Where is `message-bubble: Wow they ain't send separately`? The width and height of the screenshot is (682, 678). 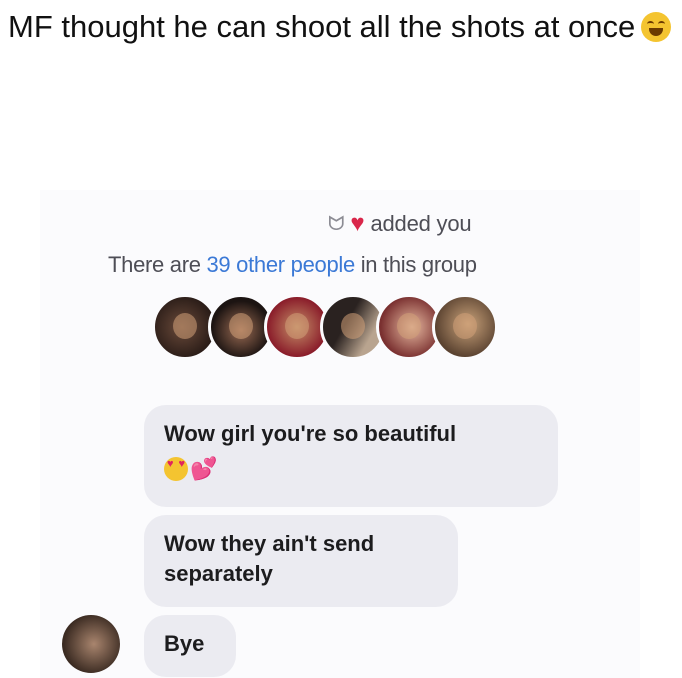
message-bubble: Wow they ain't send separately is located at coordinates (301, 561).